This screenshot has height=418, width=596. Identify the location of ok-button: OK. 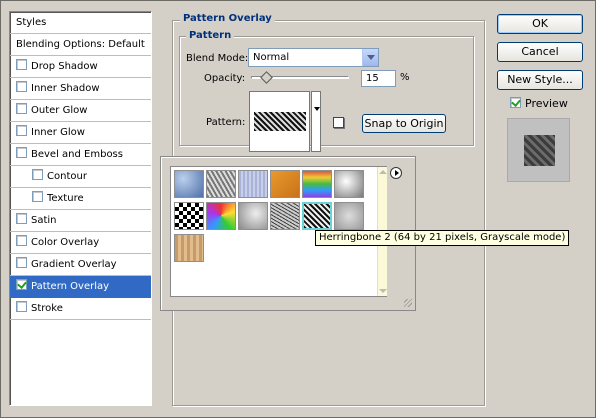
(540, 24).